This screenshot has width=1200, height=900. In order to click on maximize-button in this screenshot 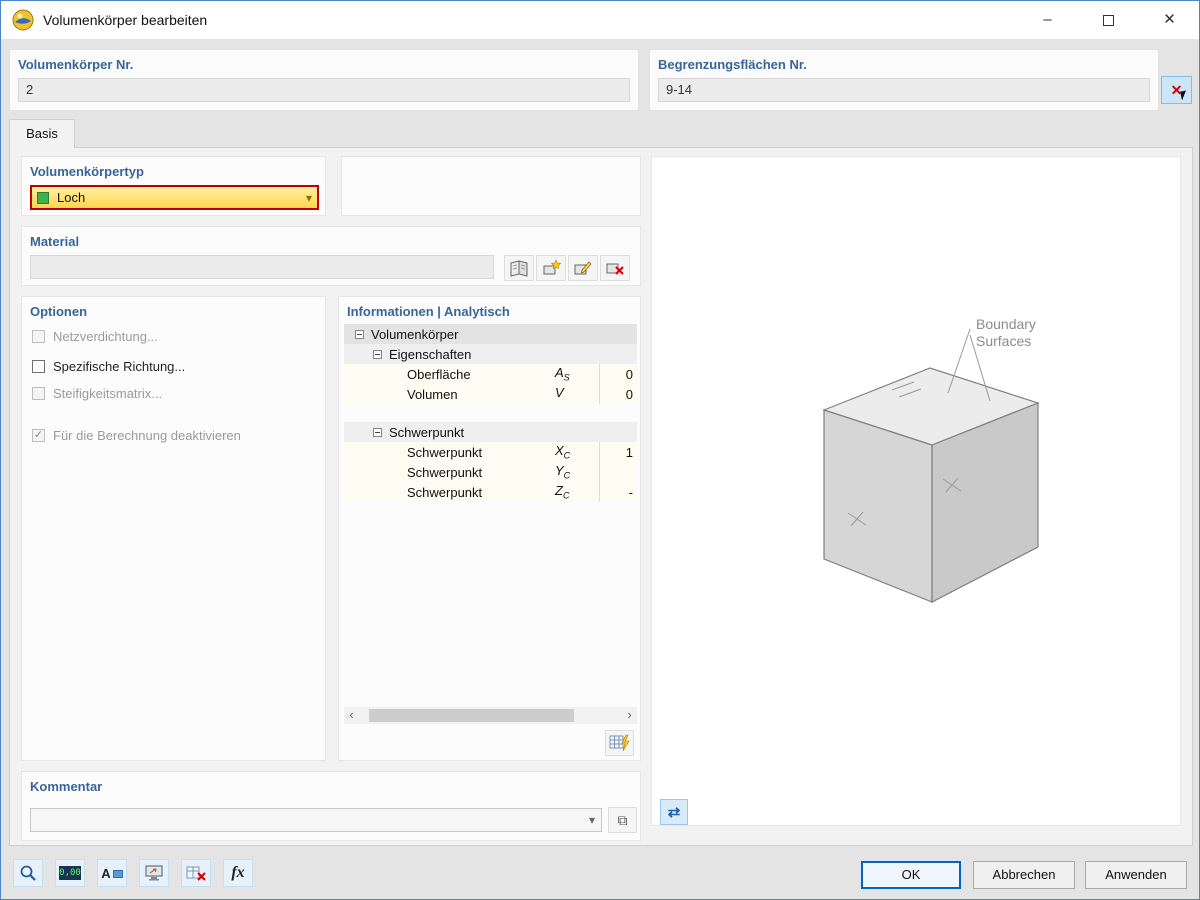, I will do `click(1108, 20)`.